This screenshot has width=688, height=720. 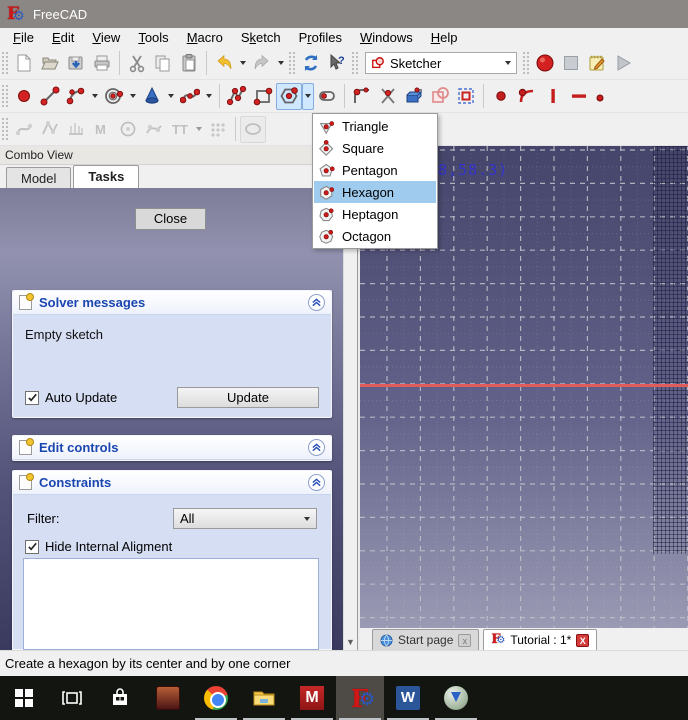 What do you see at coordinates (360, 698) in the screenshot?
I see `freecad-taskbar-button: F ⚙` at bounding box center [360, 698].